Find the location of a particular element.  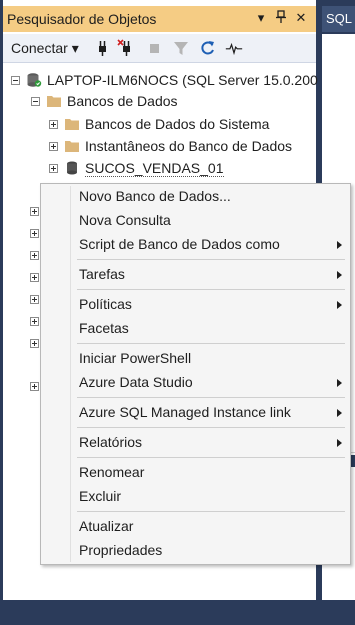

panel-title-bar: Pesquisador de Objetos ▾ ✕ is located at coordinates (159, 19).